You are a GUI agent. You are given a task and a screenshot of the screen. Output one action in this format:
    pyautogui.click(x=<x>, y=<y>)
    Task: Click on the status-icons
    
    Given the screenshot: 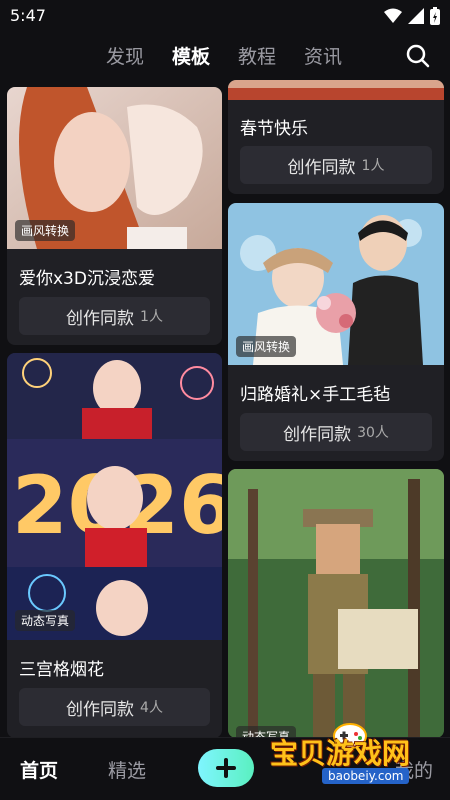 What is the action you would take?
    pyautogui.click(x=412, y=16)
    